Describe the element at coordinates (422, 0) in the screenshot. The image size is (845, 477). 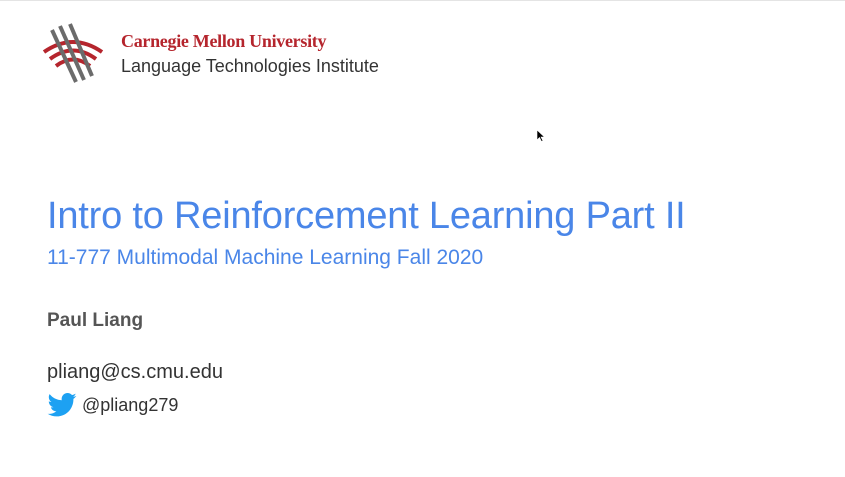
I see `top-divider` at that location.